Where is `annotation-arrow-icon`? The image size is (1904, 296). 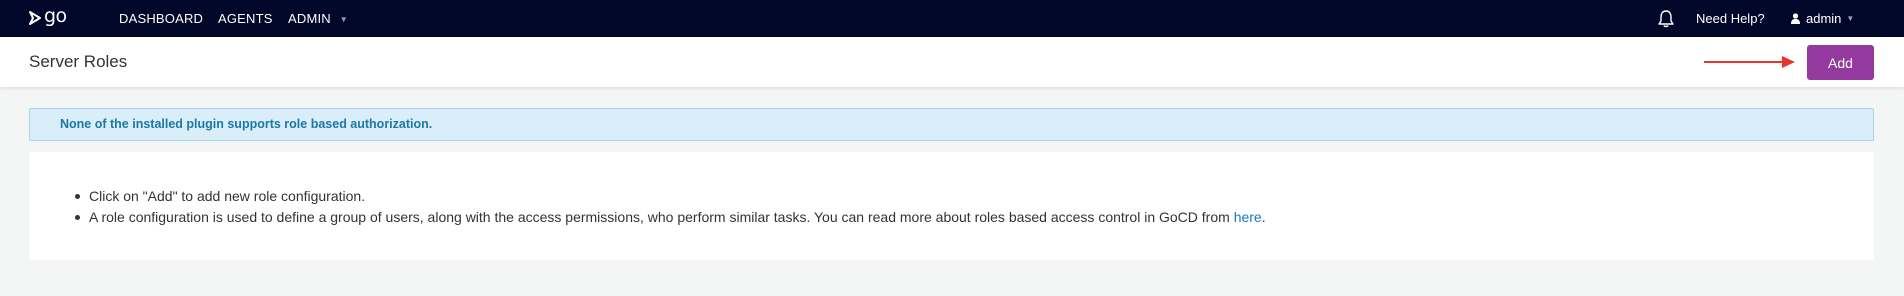 annotation-arrow-icon is located at coordinates (1749, 62).